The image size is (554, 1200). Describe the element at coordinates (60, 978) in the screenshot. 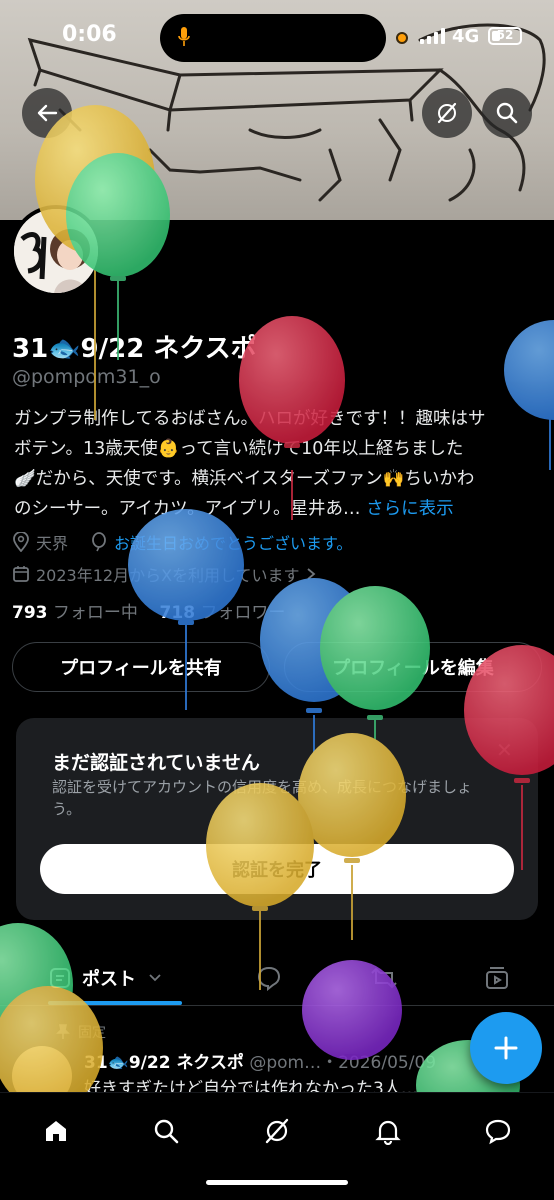

I see `posts-icon` at that location.